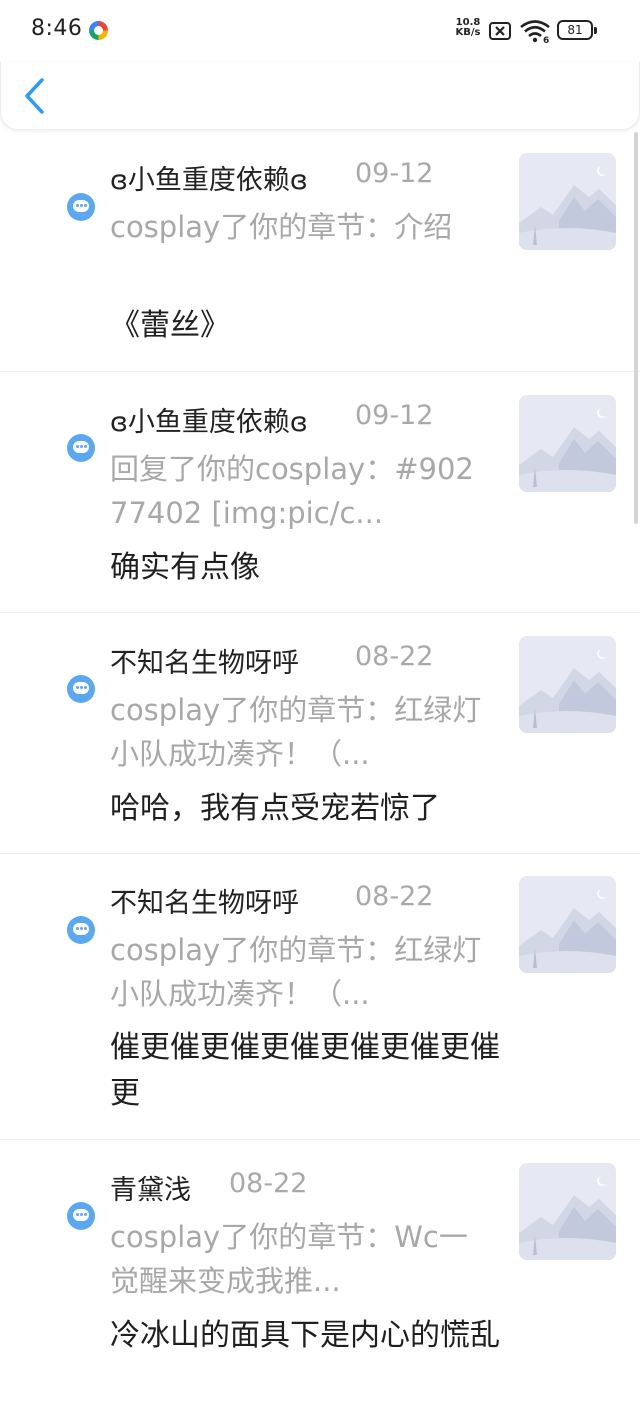  What do you see at coordinates (577, 30) in the screenshot?
I see `battery-indicator: 81` at bounding box center [577, 30].